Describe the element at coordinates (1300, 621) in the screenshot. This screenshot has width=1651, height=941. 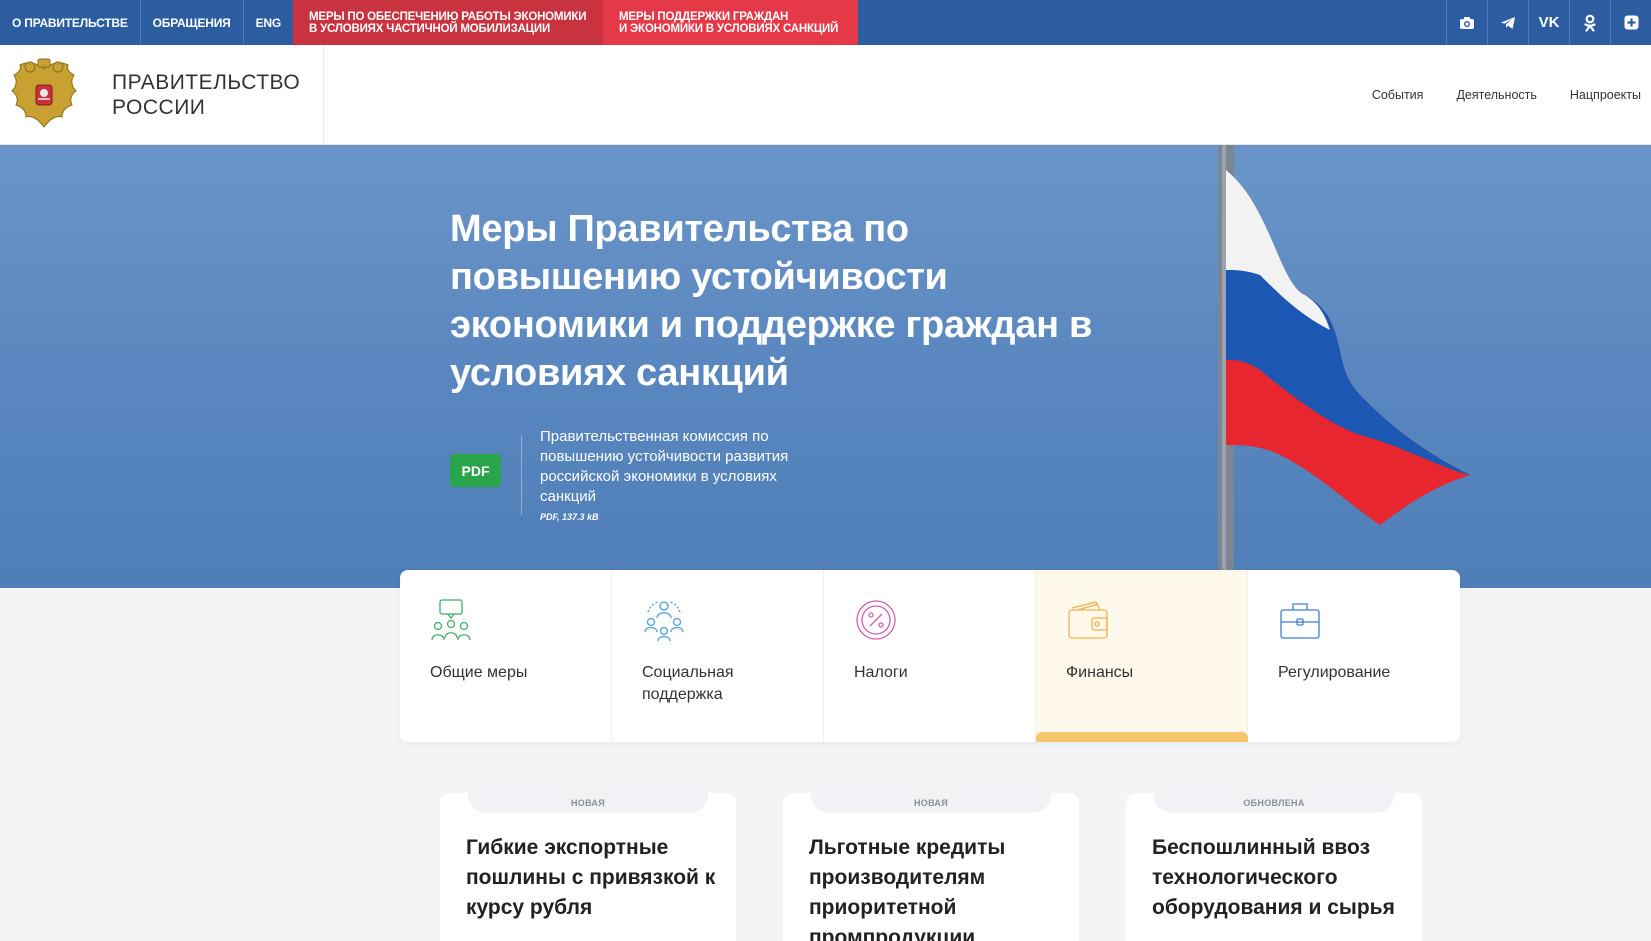
I see `briefcase-icon` at that location.